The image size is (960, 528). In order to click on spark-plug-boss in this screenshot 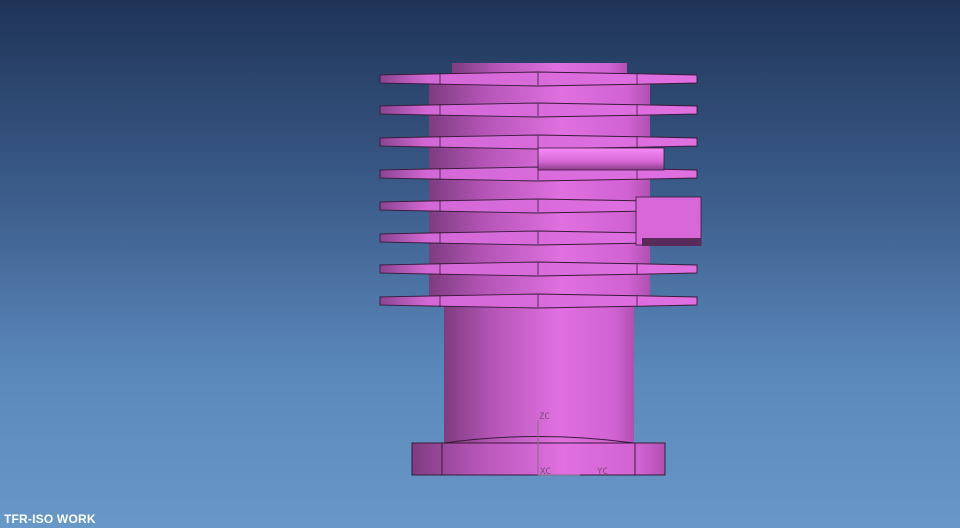, I will do `click(601, 159)`.